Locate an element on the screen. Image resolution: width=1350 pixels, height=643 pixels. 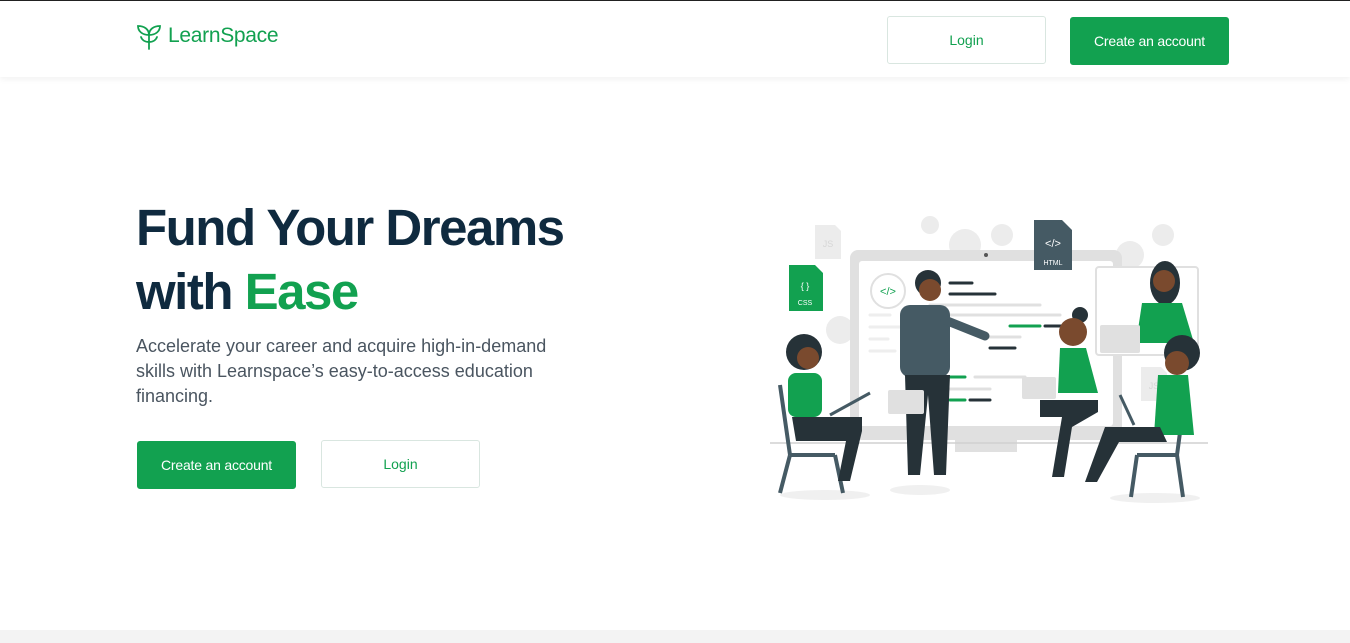
sprout-logo-icon is located at coordinates (149, 37).